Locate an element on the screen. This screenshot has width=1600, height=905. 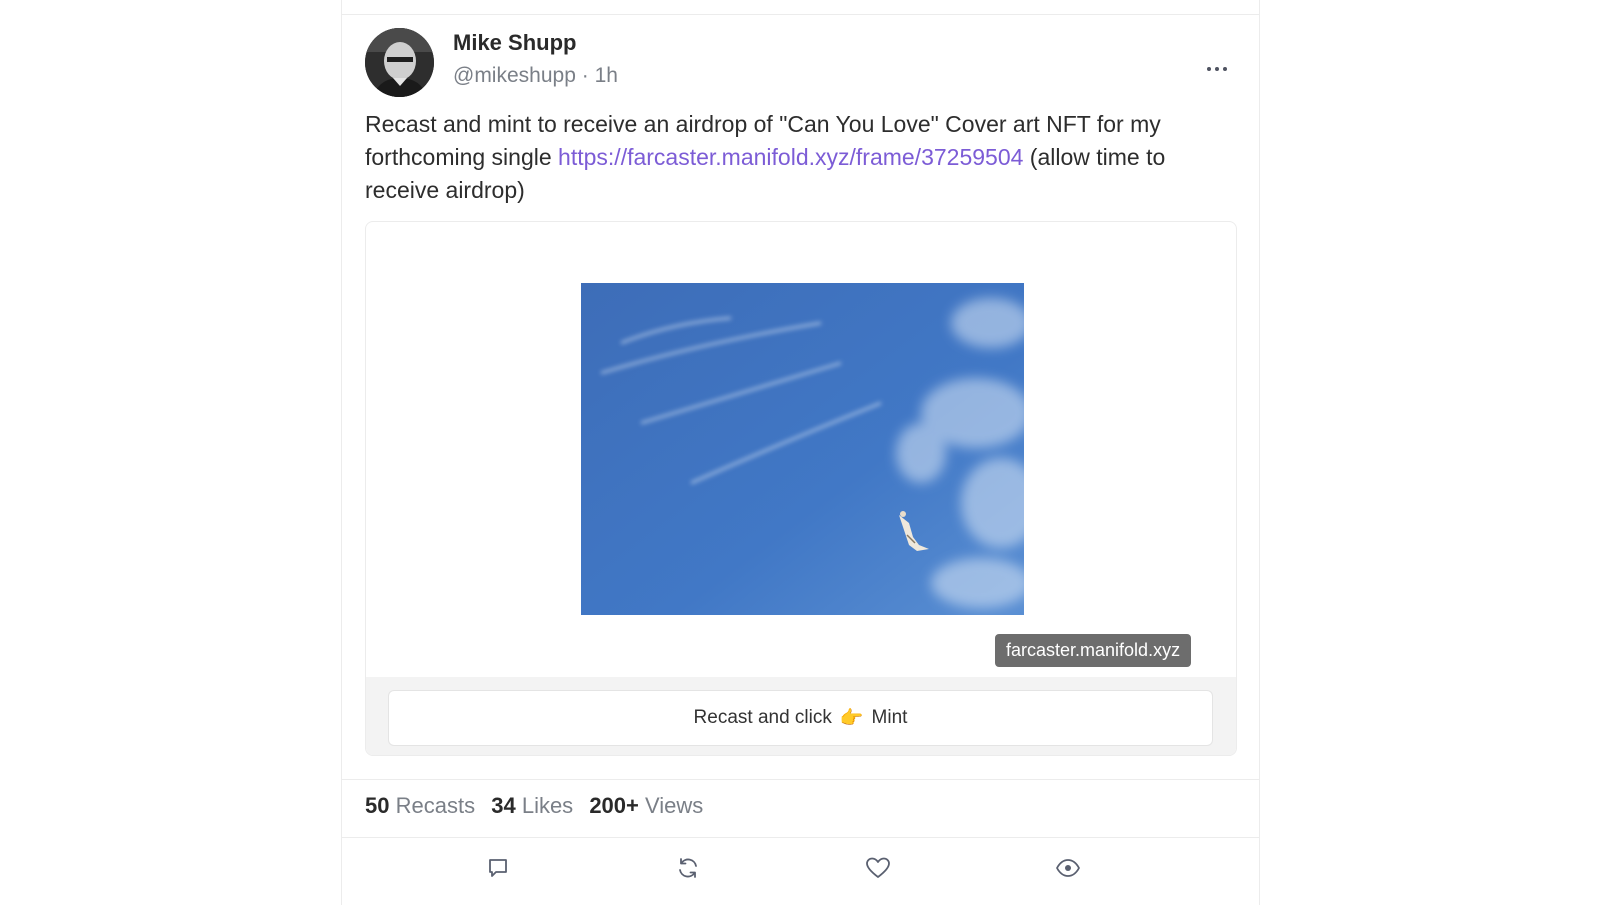
like-button is located at coordinates (878, 868).